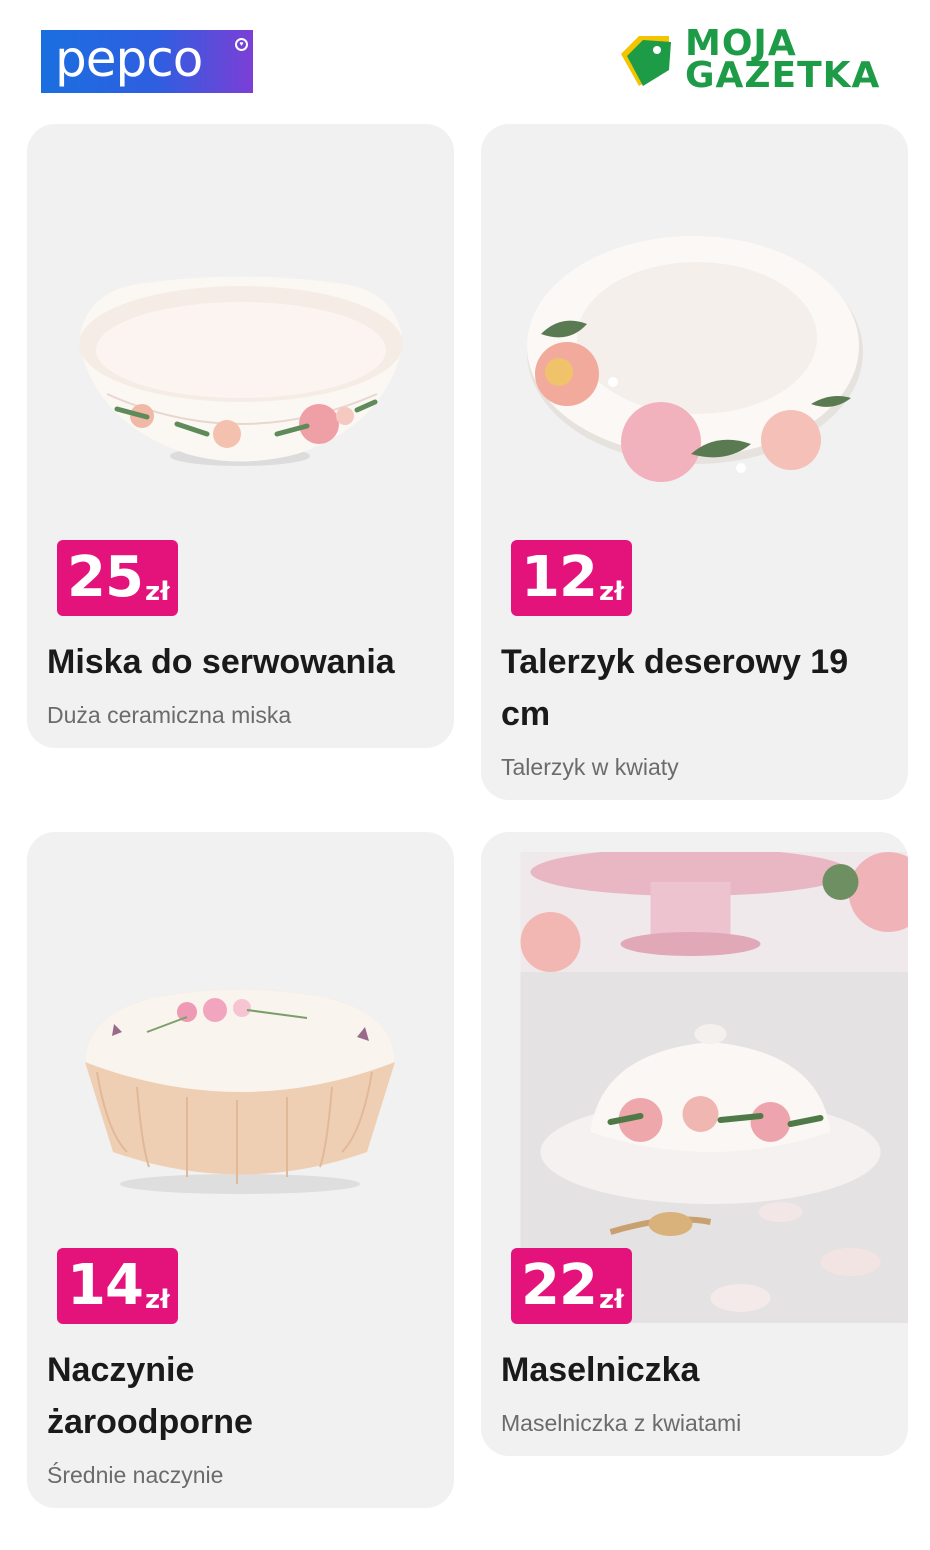 The image size is (930, 1550). Describe the element at coordinates (105, 577) in the screenshot. I see `price-value: 25` at that location.